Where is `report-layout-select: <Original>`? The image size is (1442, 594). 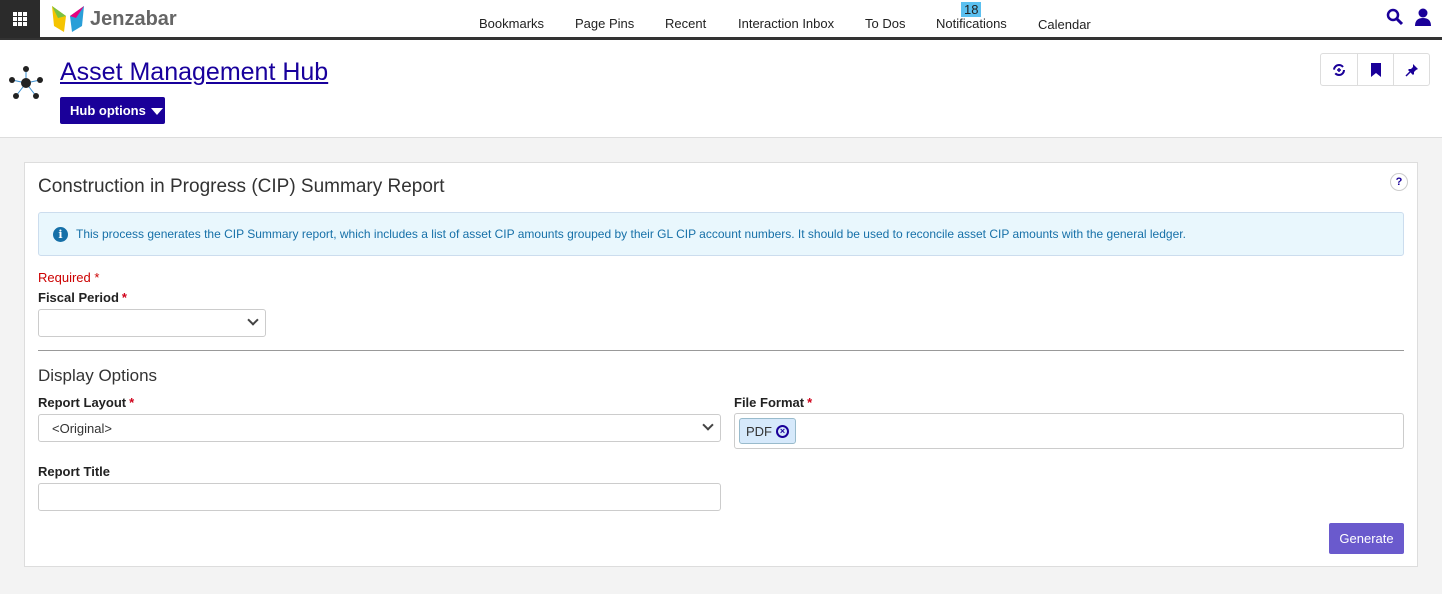
report-layout-select: <Original> is located at coordinates (379, 428).